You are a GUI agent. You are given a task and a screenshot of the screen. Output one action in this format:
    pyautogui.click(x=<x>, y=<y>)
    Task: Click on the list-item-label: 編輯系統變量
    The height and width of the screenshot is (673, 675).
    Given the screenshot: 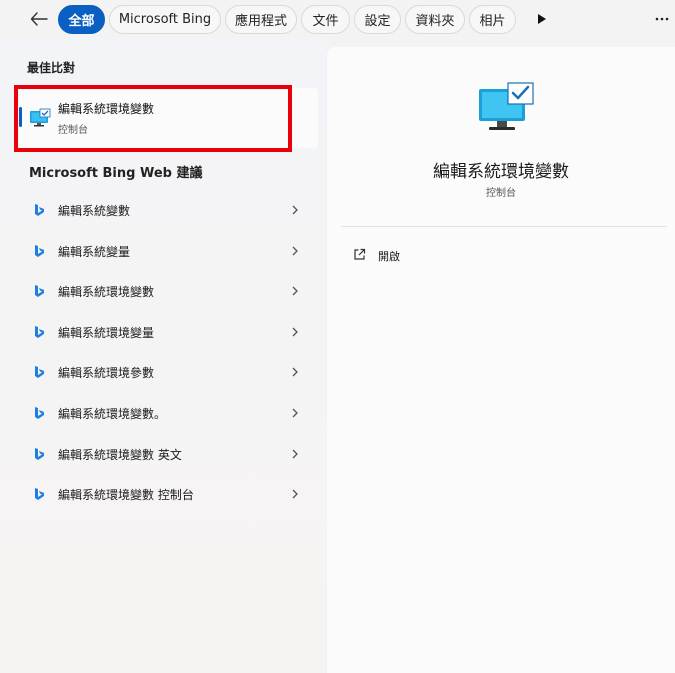 What is the action you would take?
    pyautogui.click(x=94, y=251)
    